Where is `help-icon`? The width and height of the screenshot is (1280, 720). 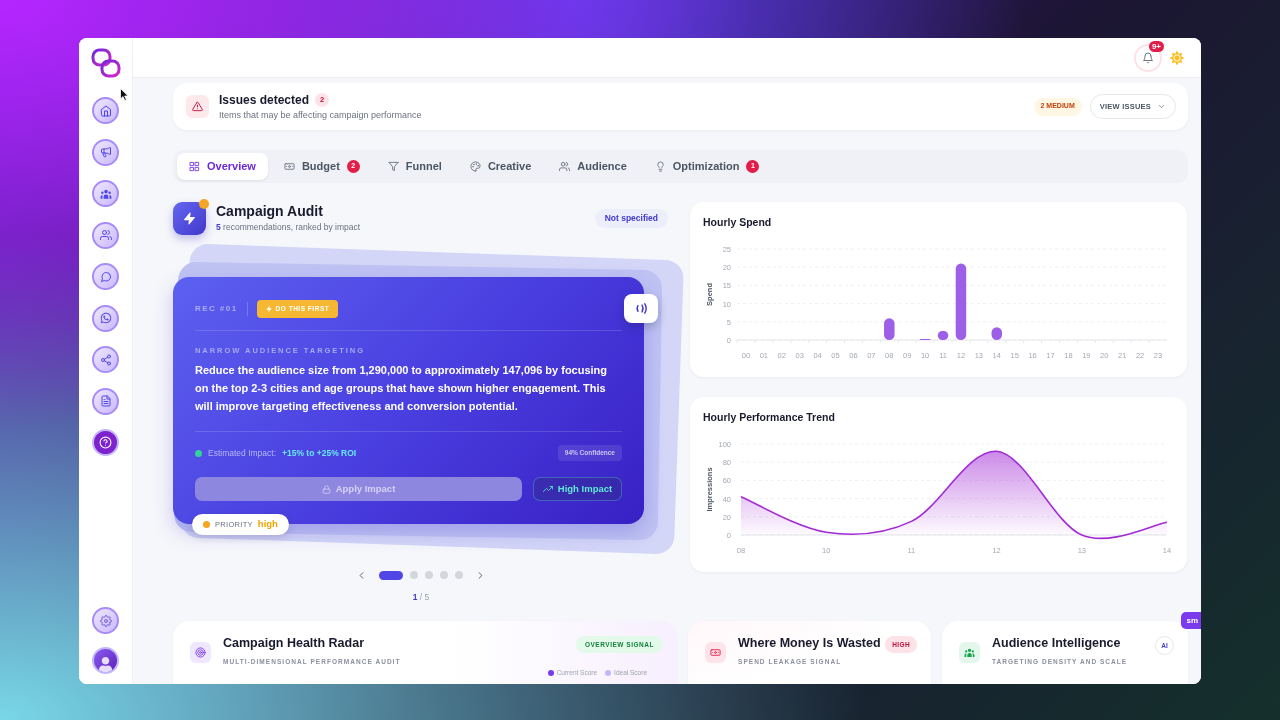
help-icon is located at coordinates (105, 442).